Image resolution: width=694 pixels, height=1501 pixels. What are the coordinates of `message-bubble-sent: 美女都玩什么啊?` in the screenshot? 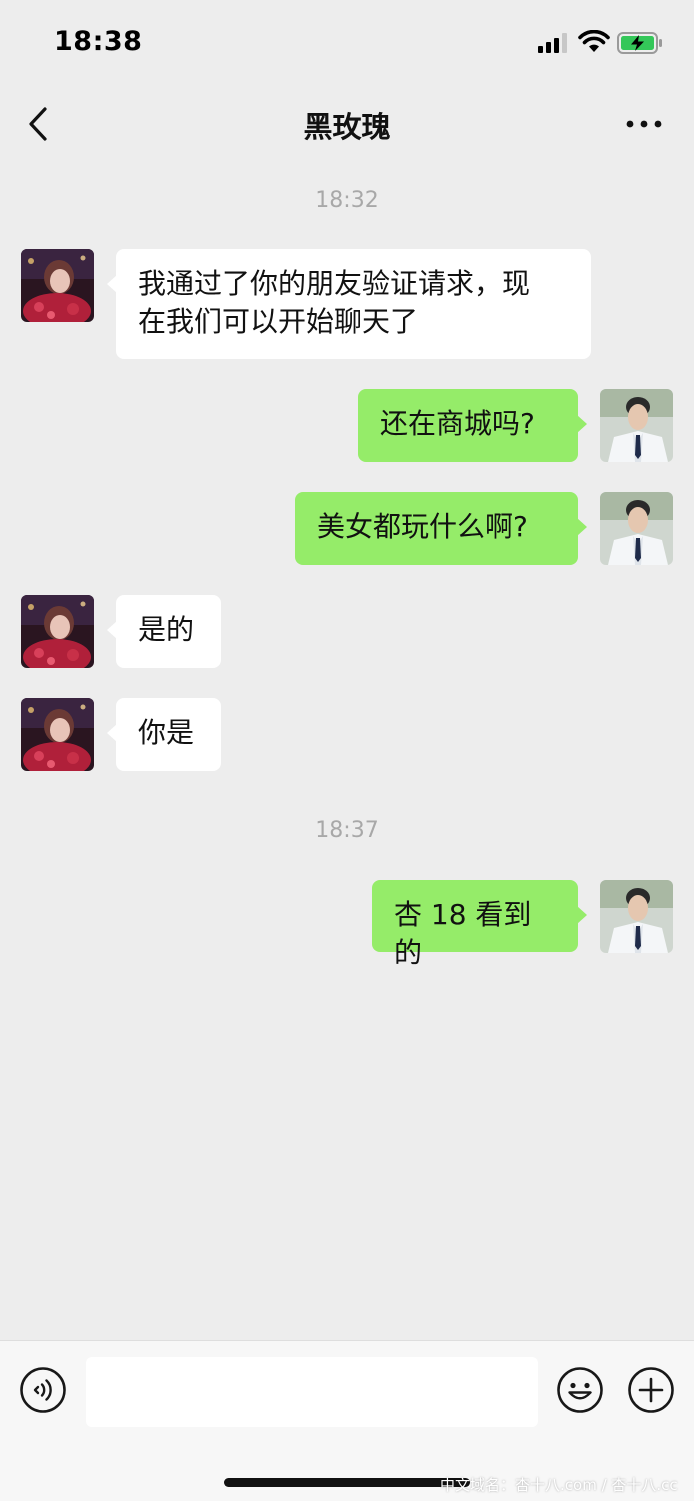 It's located at (441, 528).